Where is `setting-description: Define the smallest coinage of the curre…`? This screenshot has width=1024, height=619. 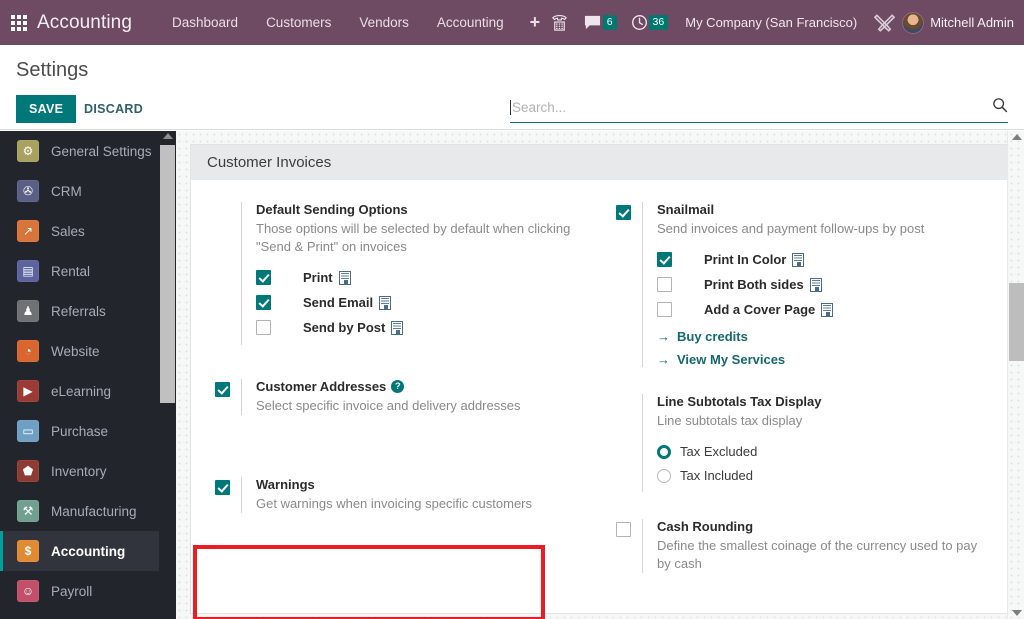
setting-description: Define the smallest coinage of the curre… is located at coordinates (817, 554).